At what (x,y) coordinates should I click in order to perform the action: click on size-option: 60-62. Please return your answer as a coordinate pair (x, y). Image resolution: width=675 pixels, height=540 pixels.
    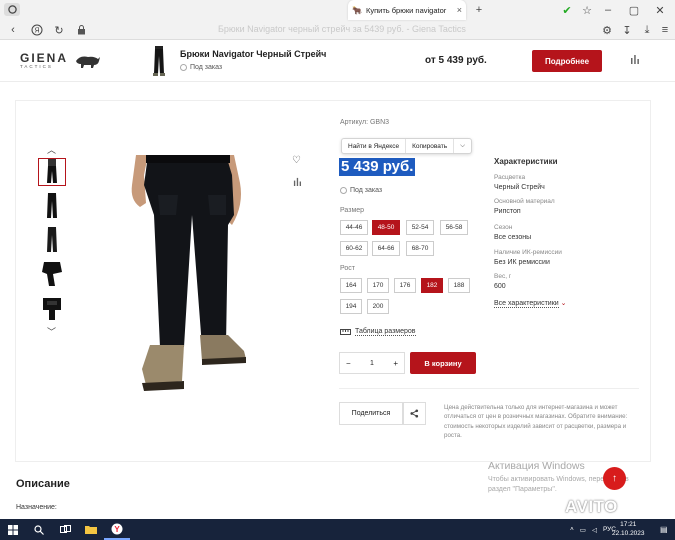
    Looking at the image, I should click on (354, 248).